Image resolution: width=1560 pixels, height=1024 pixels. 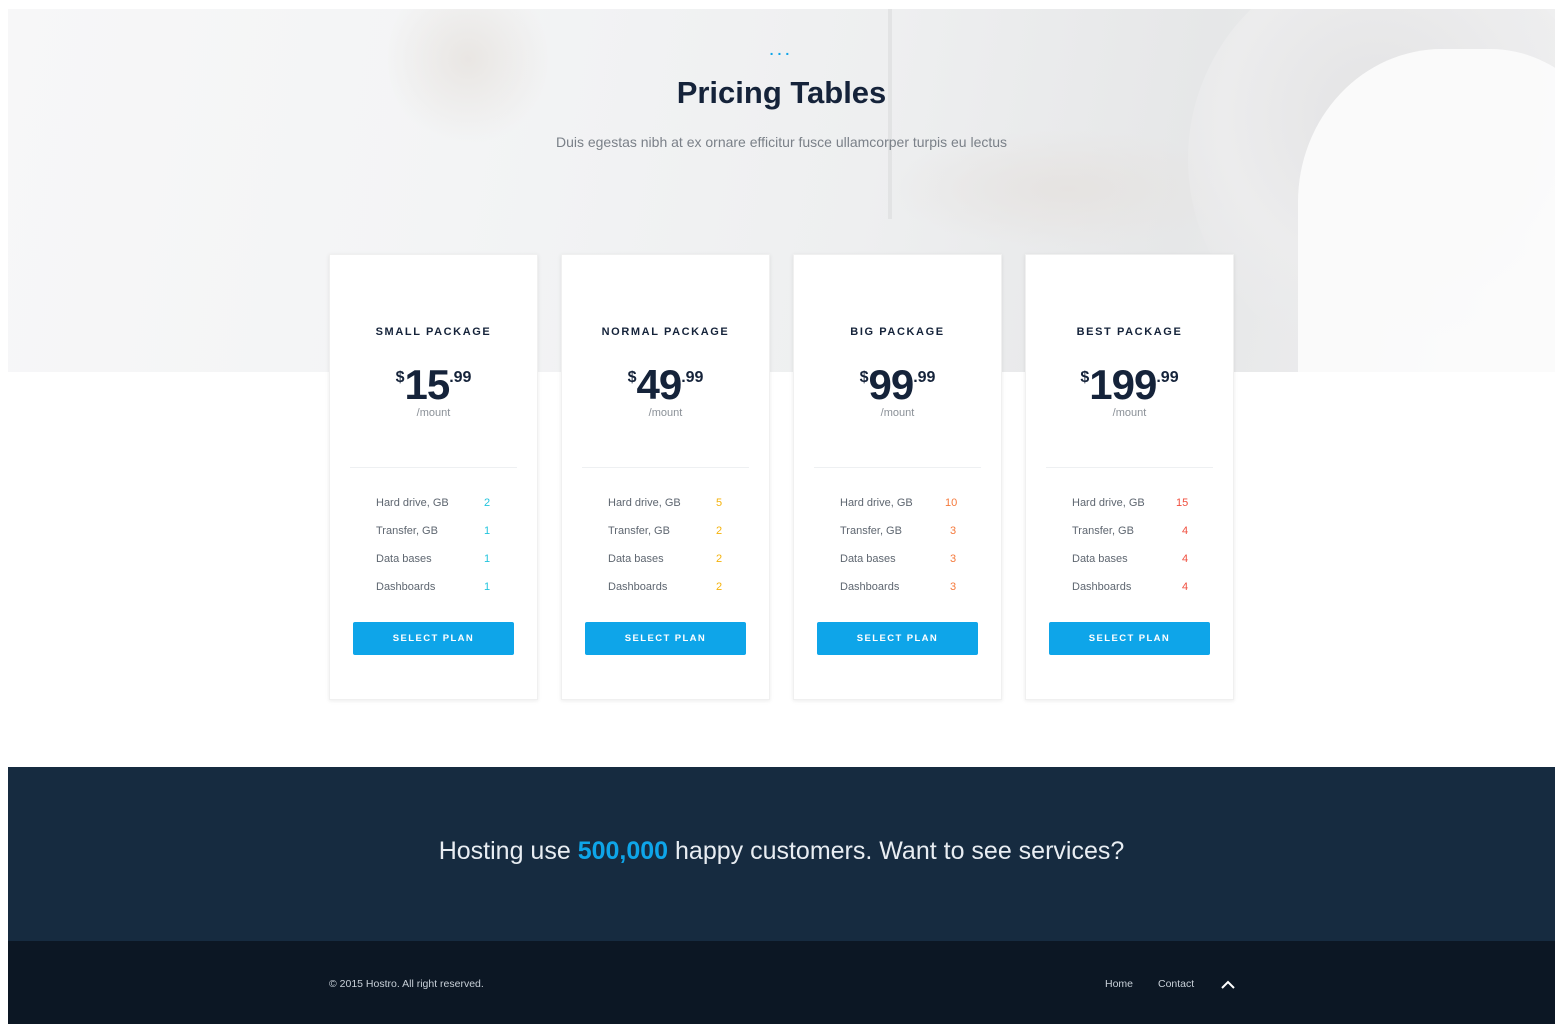 What do you see at coordinates (1182, 503) in the screenshot?
I see `feature-value: 15` at bounding box center [1182, 503].